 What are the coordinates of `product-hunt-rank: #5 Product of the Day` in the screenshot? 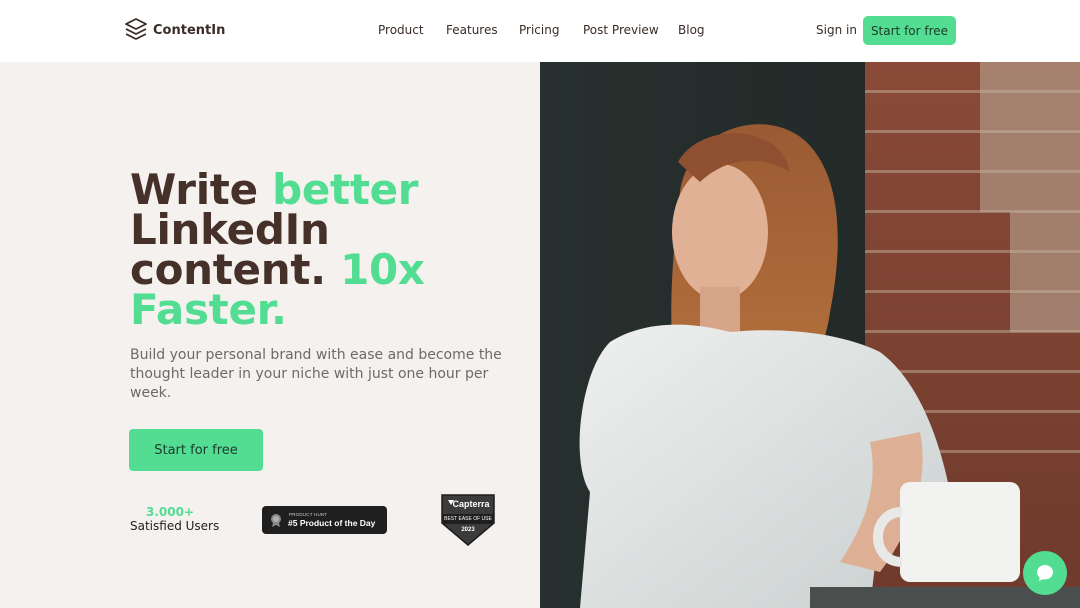 It's located at (332, 523).